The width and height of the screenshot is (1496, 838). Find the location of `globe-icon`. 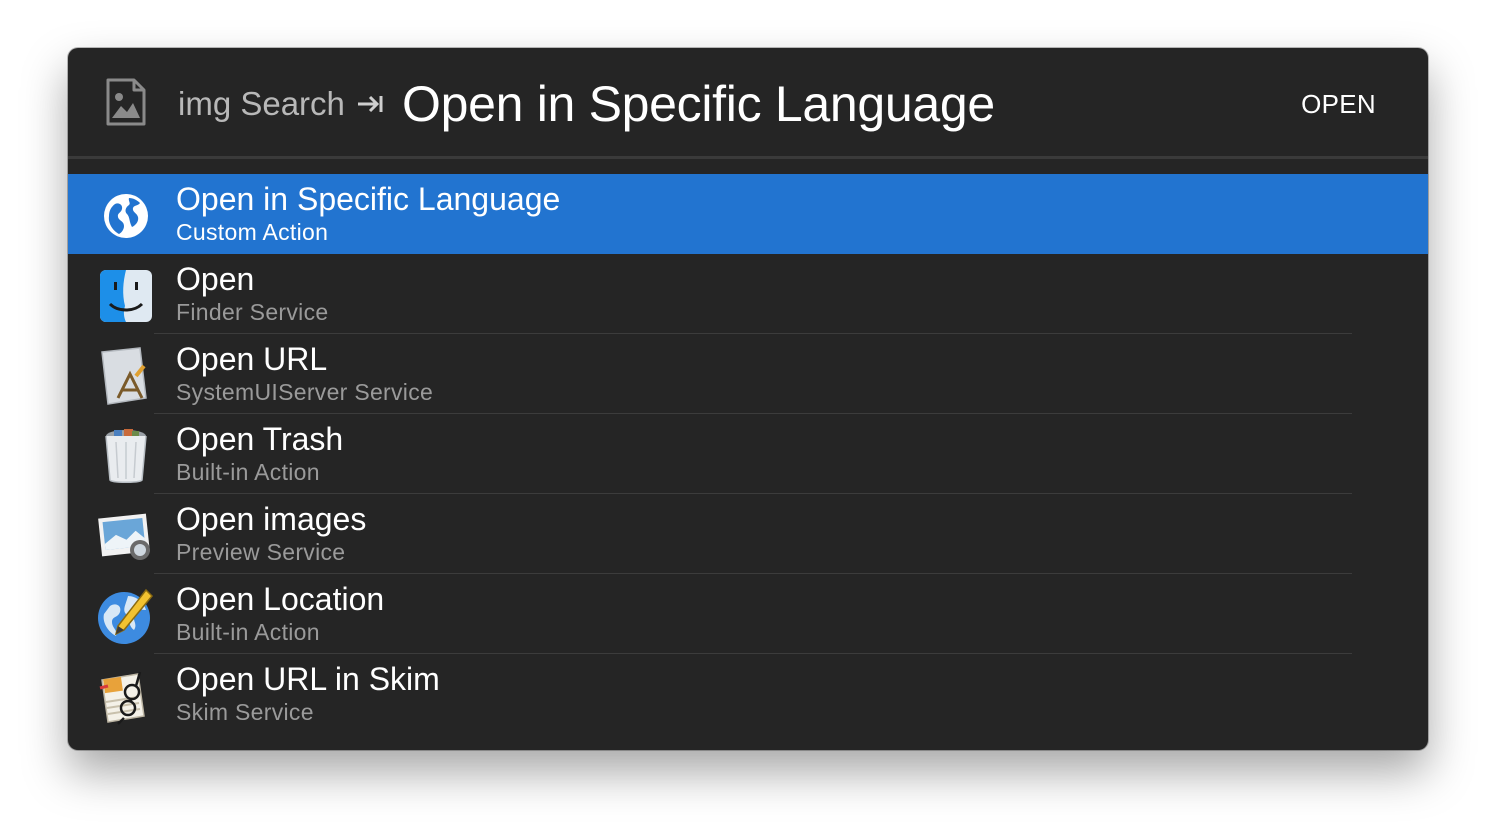

globe-icon is located at coordinates (126, 216).